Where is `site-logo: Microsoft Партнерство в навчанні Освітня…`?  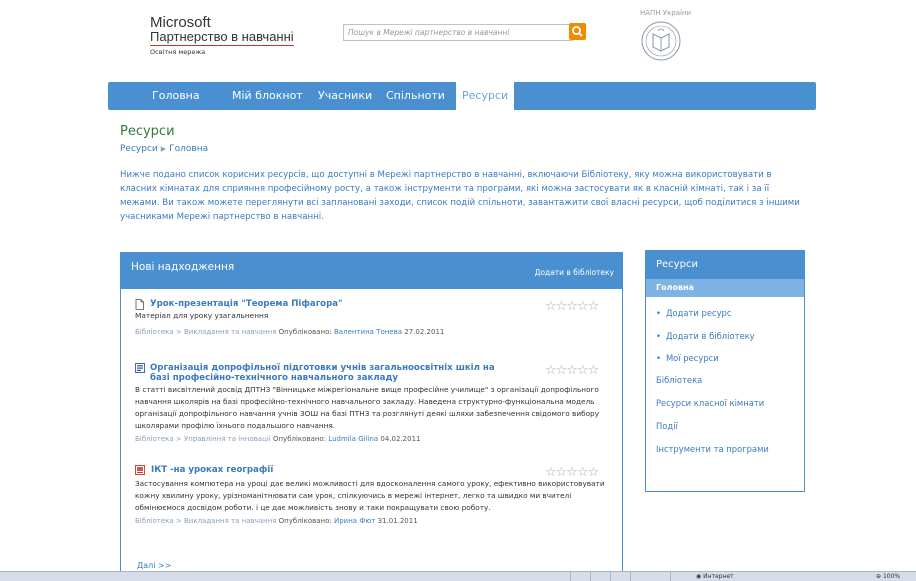 site-logo: Microsoft Партнерство в навчанні Освітня… is located at coordinates (222, 35).